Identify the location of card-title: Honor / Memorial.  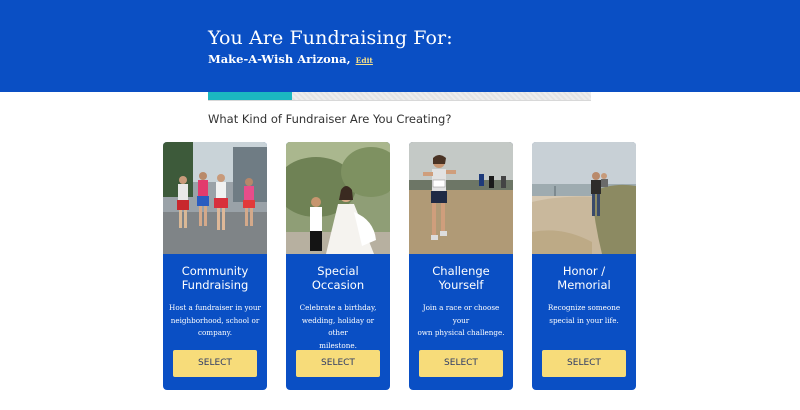
(584, 278).